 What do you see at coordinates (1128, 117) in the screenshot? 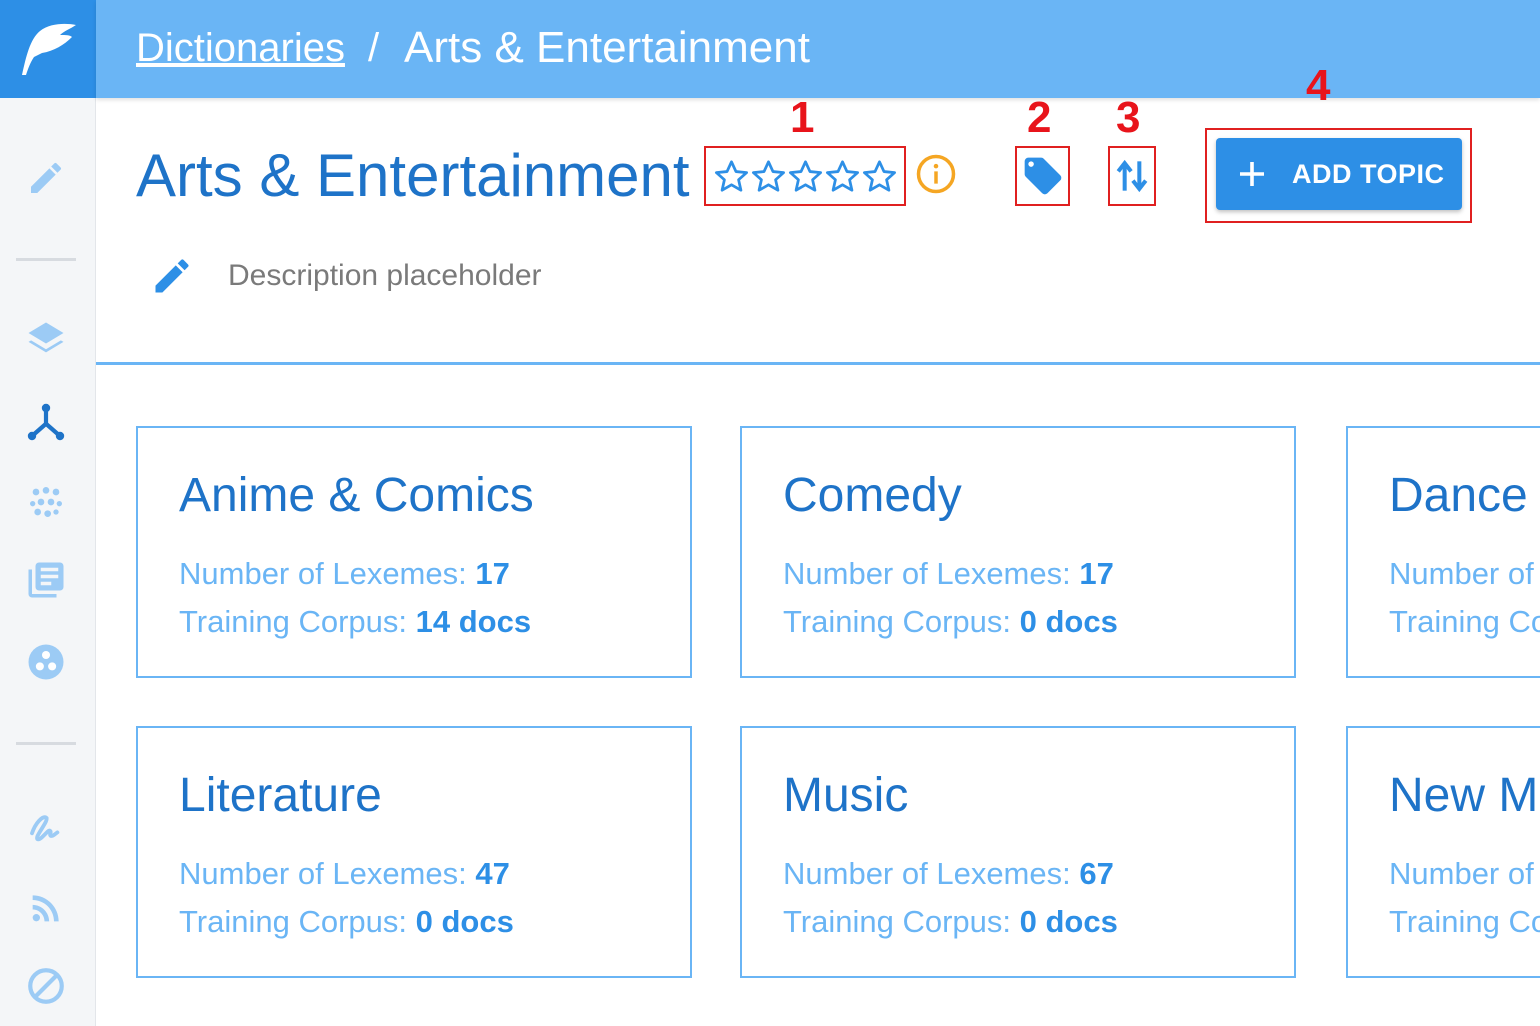
I see `callout-3: 3` at bounding box center [1128, 117].